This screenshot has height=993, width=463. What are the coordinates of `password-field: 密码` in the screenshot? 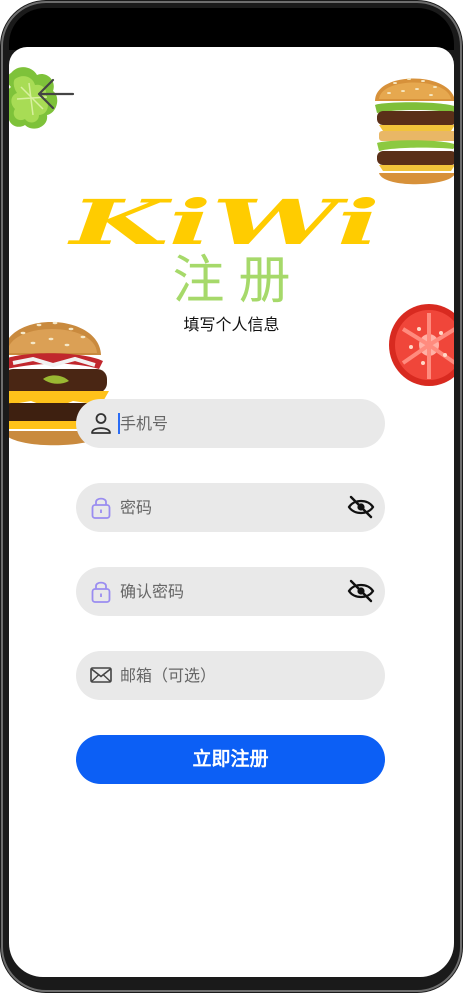 It's located at (230, 507).